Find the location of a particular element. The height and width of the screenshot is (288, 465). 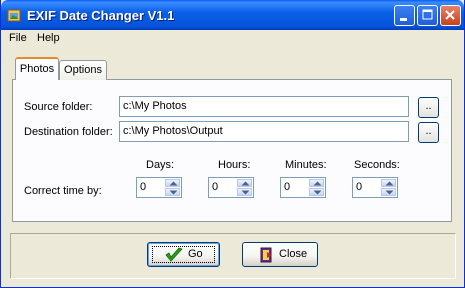

tab-photos-label: Photos is located at coordinates (37, 69).